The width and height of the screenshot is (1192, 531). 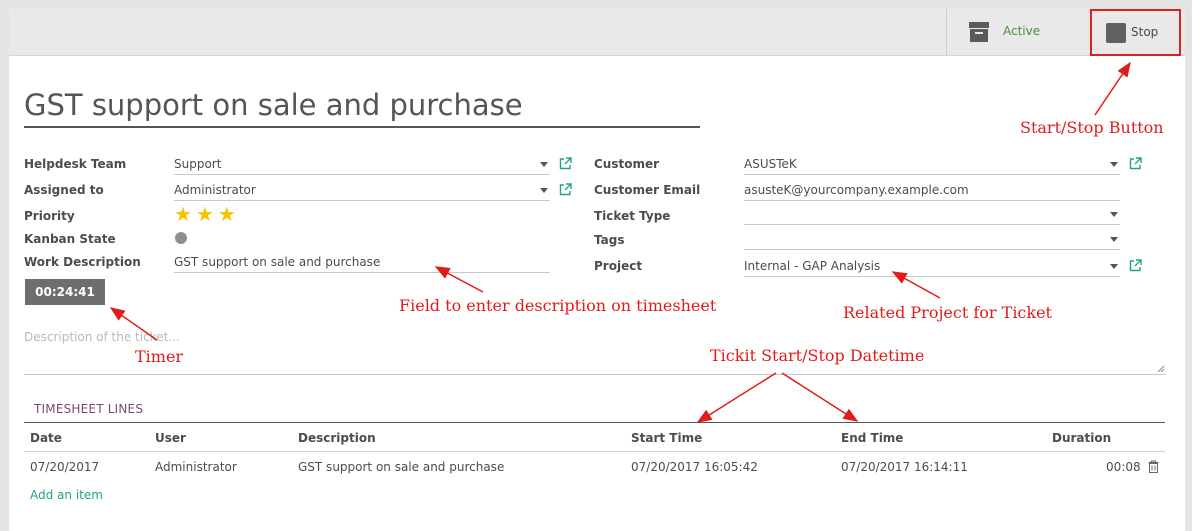 I want to click on ticket-type-field, so click(x=932, y=215).